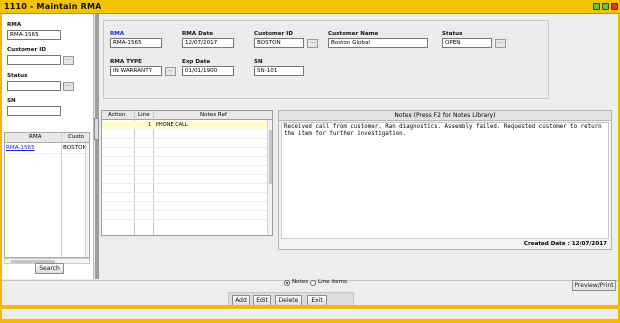 Image resolution: width=620 pixels, height=323 pixels. I want to click on search-customer-id-input, so click(34, 60).